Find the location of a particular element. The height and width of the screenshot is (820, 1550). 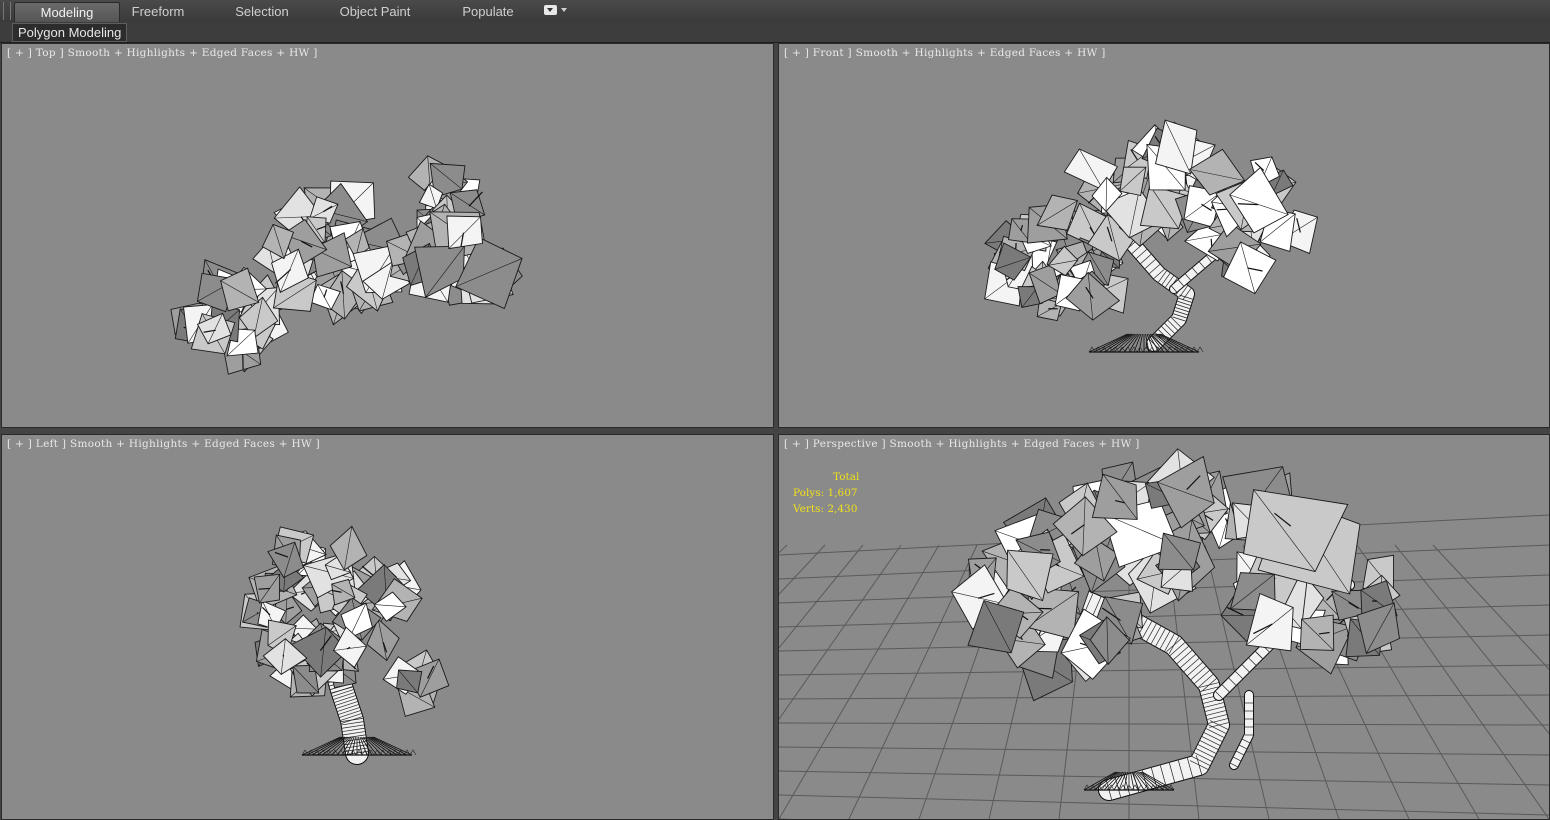

stats-polys: Polys: 1,607 is located at coordinates (825, 493).